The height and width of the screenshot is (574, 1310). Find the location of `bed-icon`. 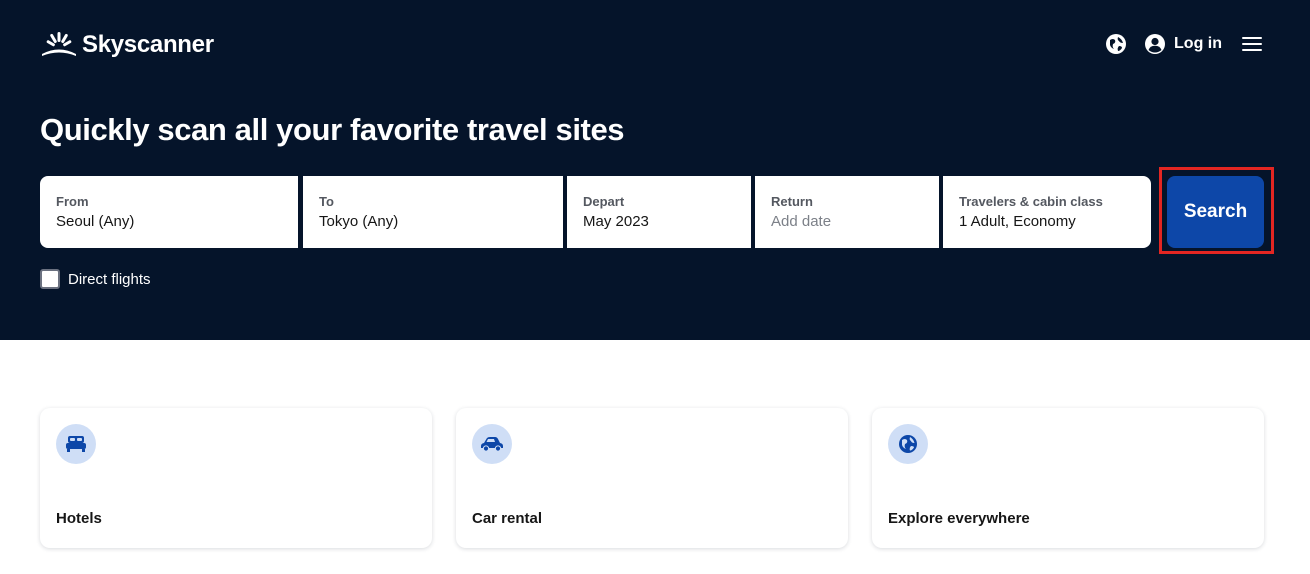

bed-icon is located at coordinates (76, 444).